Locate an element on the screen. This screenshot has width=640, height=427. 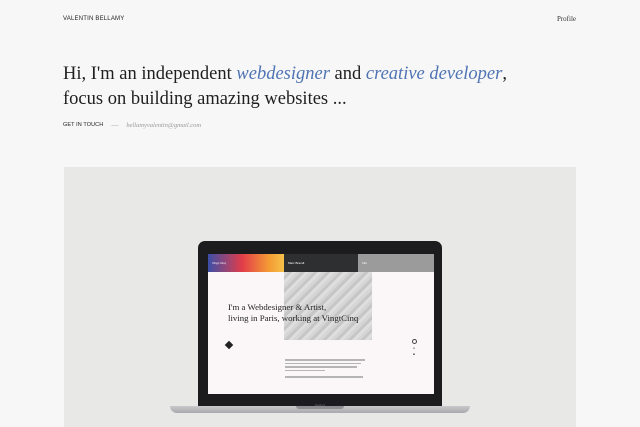
screen-social-circle-icon is located at coordinates (414, 341).